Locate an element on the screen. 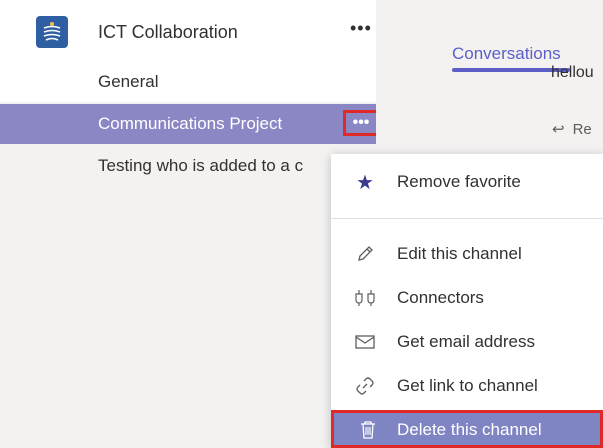 The image size is (603, 448). channel-label: Testing who is added to a c is located at coordinates (201, 165).